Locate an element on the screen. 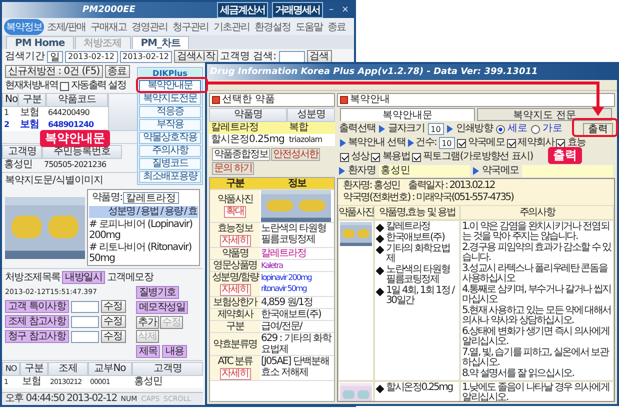 The width and height of the screenshot is (619, 412). memo-content-button: 내용 is located at coordinates (174, 351).